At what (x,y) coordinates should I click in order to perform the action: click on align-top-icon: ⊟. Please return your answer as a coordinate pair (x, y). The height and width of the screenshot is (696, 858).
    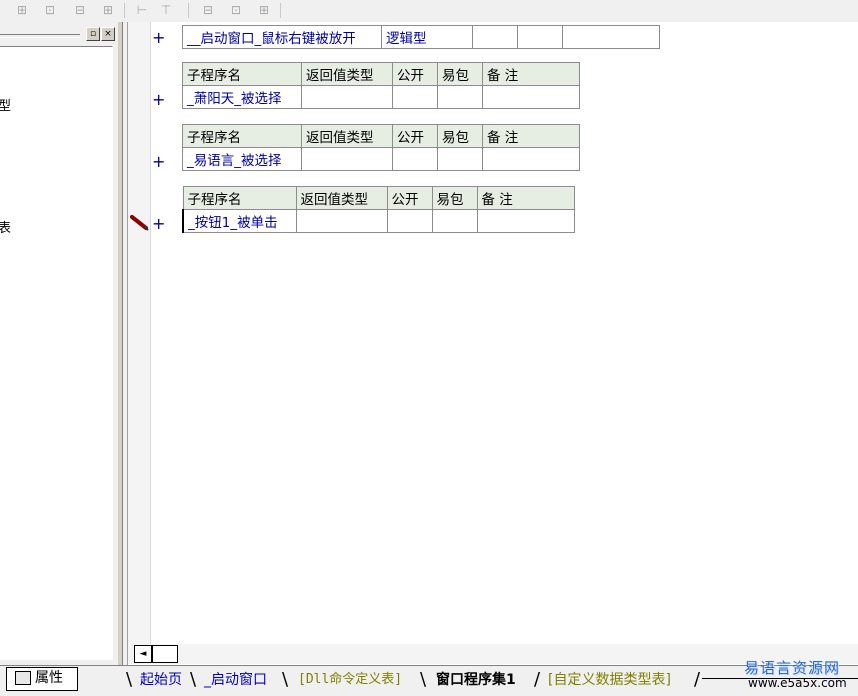
    Looking at the image, I should click on (80, 10).